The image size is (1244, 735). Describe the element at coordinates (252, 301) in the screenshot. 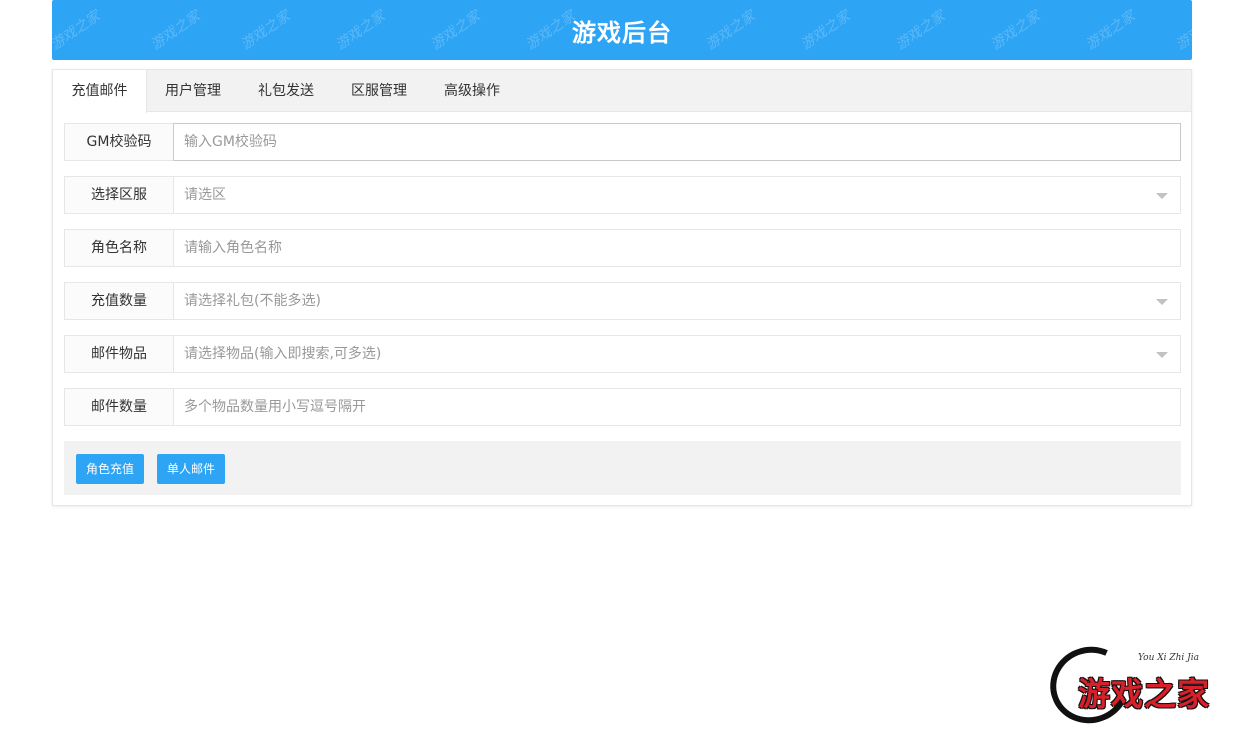

I see `recharge-amount-placeholder: 请选择礼包(不能多选)` at that location.